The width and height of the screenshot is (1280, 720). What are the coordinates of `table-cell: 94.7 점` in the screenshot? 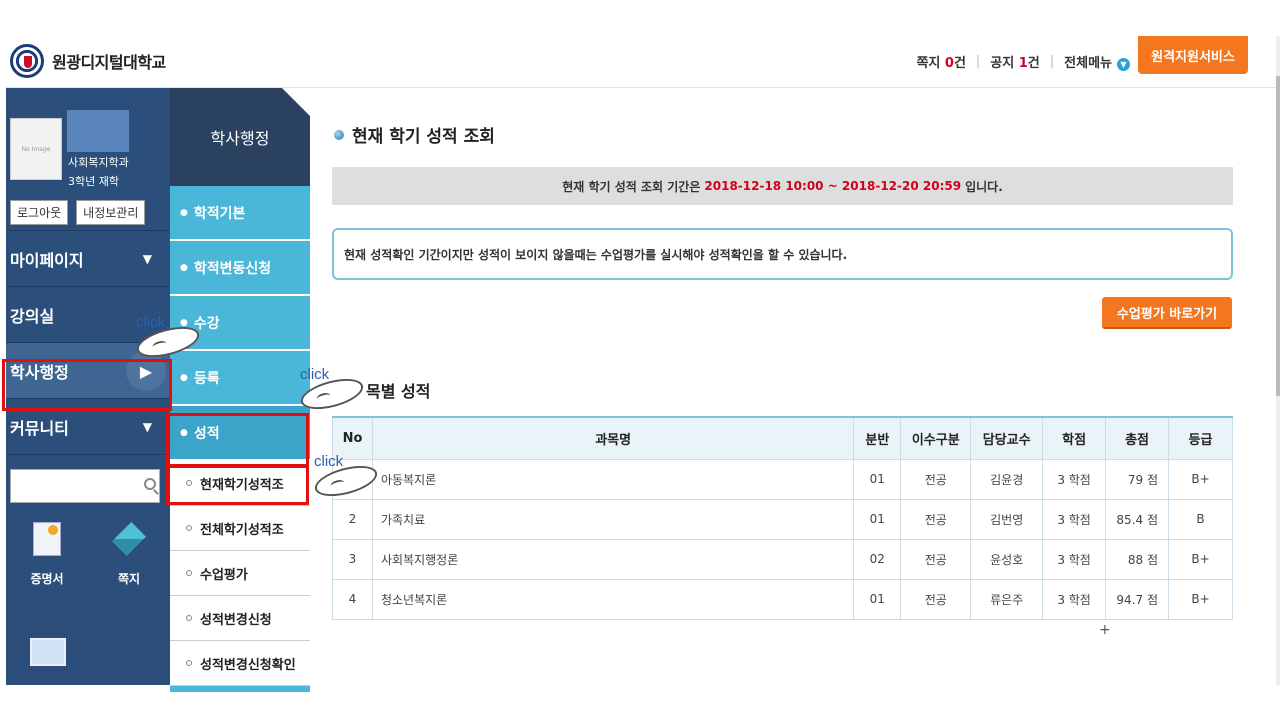 It's located at (1137, 599).